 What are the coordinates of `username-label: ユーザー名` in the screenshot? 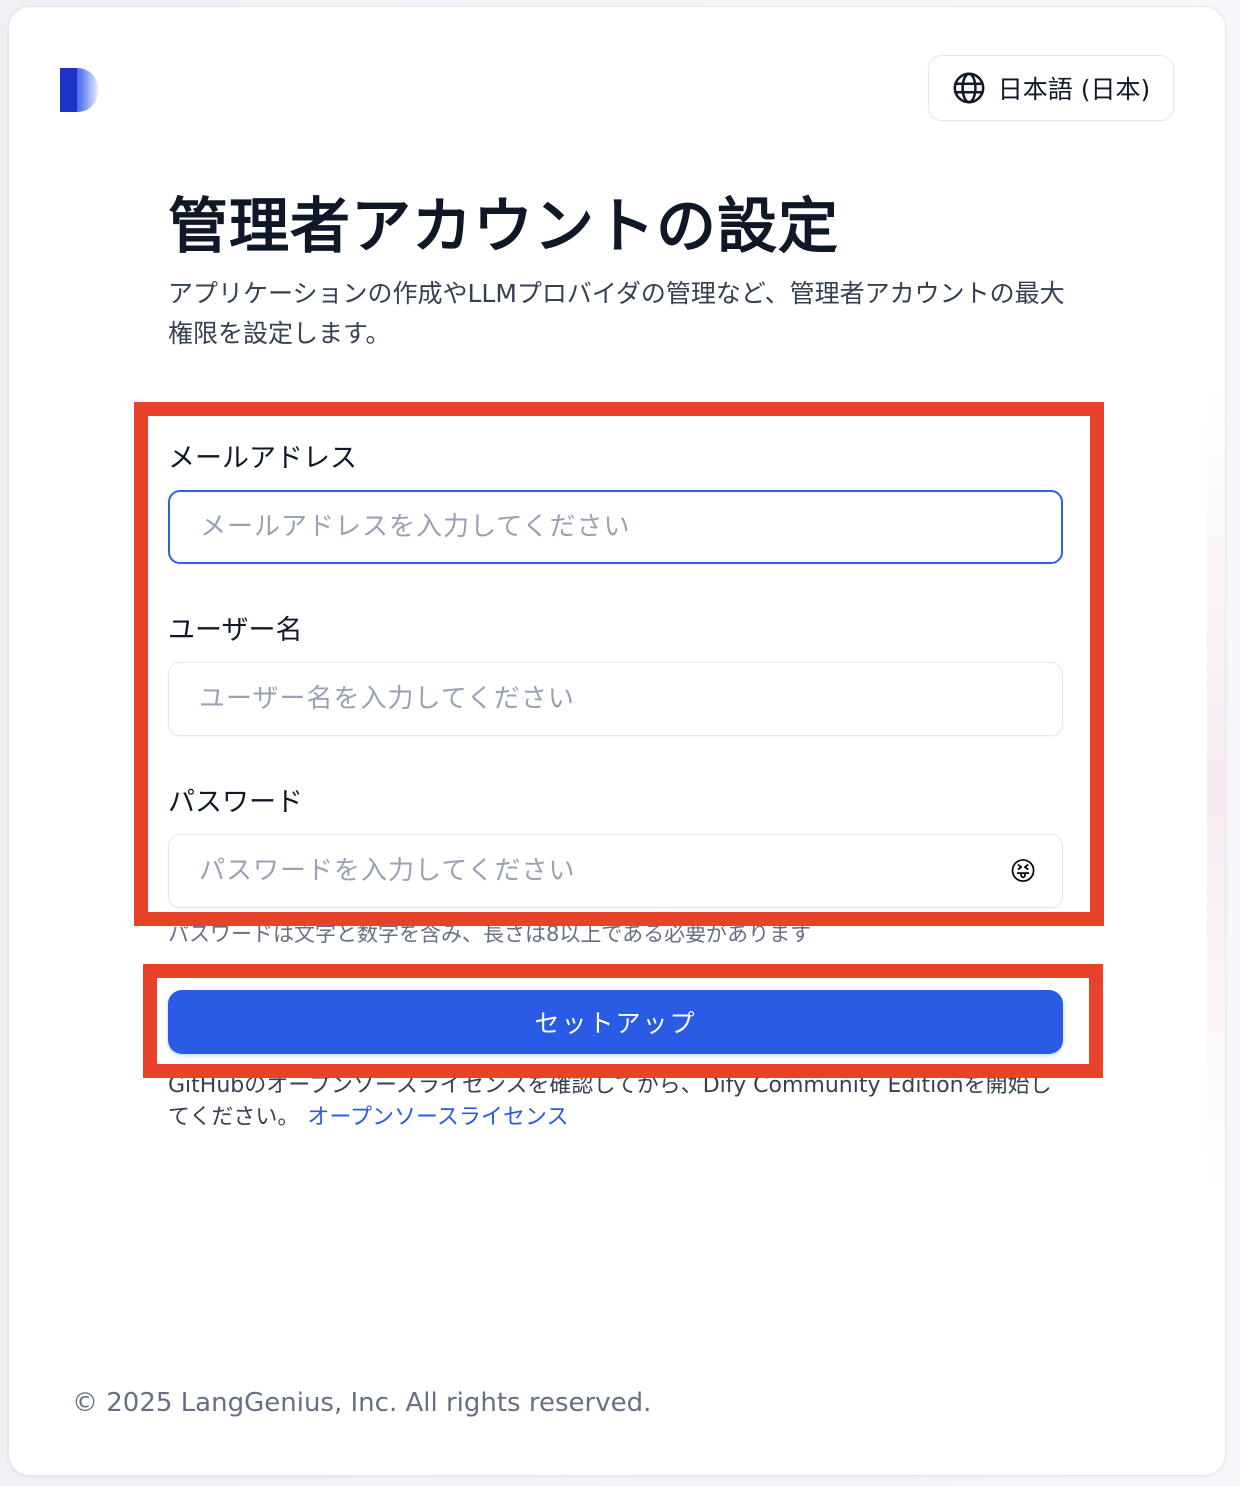 It's located at (235, 630).